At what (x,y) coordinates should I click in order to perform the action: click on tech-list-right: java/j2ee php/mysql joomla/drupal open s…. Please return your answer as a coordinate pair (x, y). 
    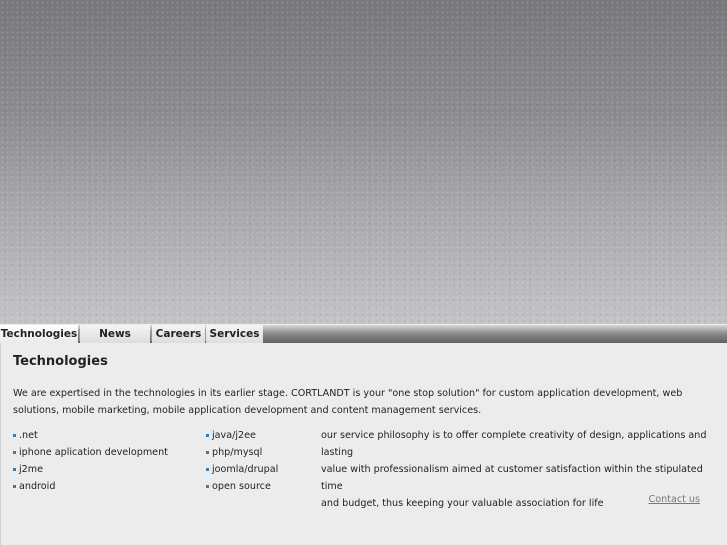
    Looking at the image, I should click on (242, 461).